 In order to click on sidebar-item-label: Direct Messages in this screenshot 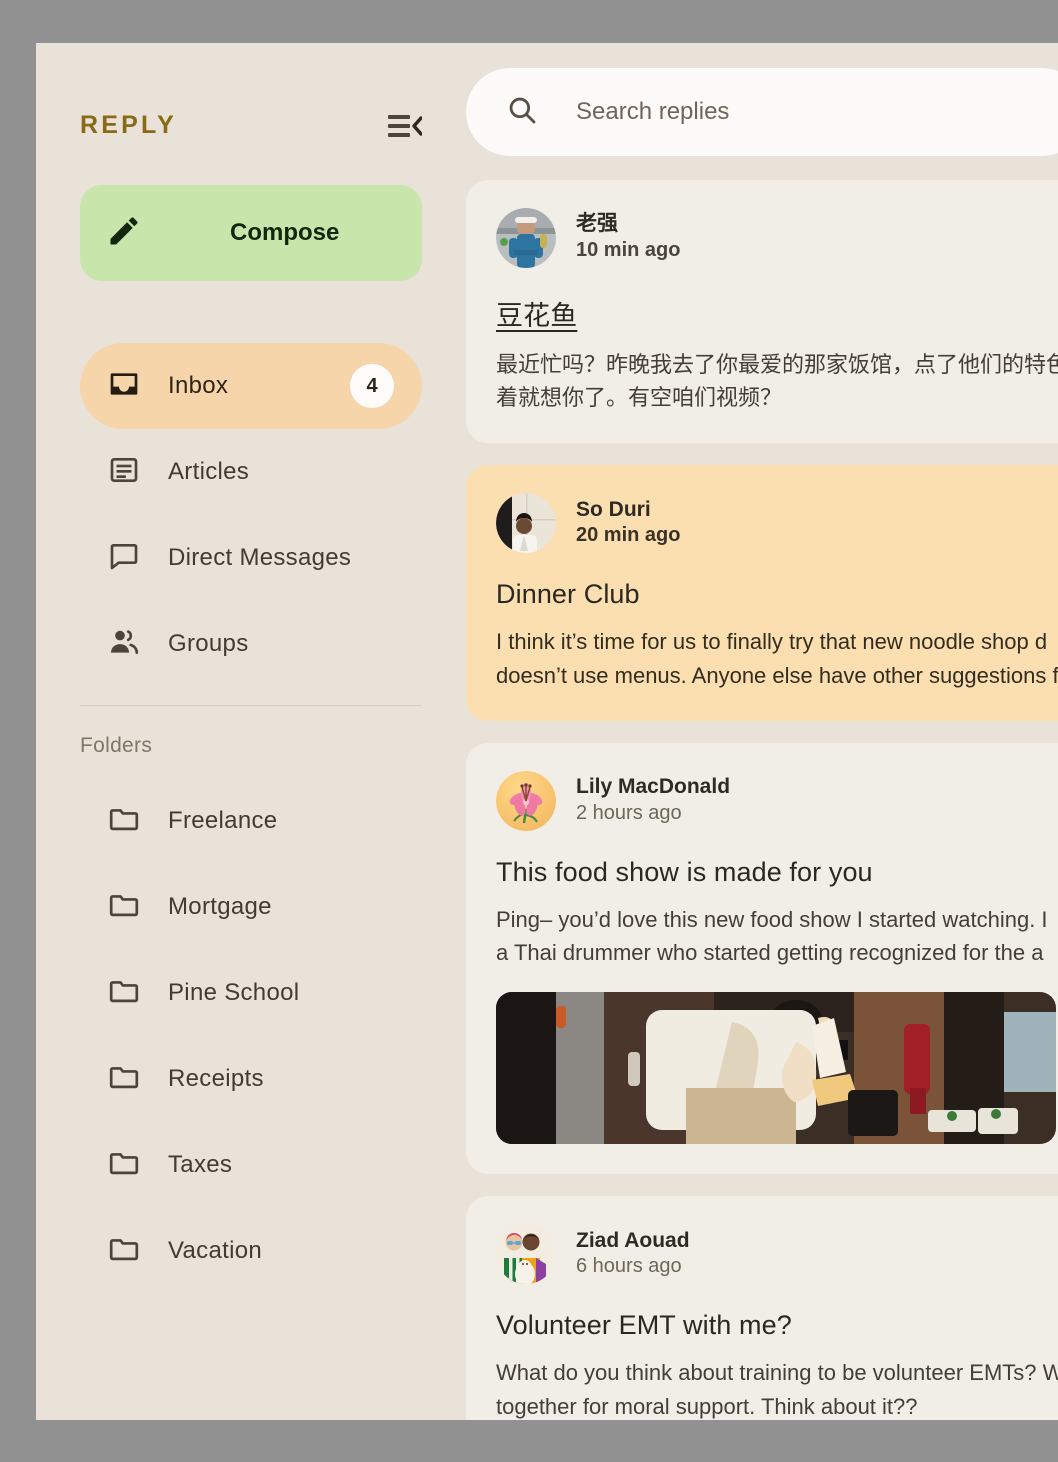, I will do `click(260, 557)`.